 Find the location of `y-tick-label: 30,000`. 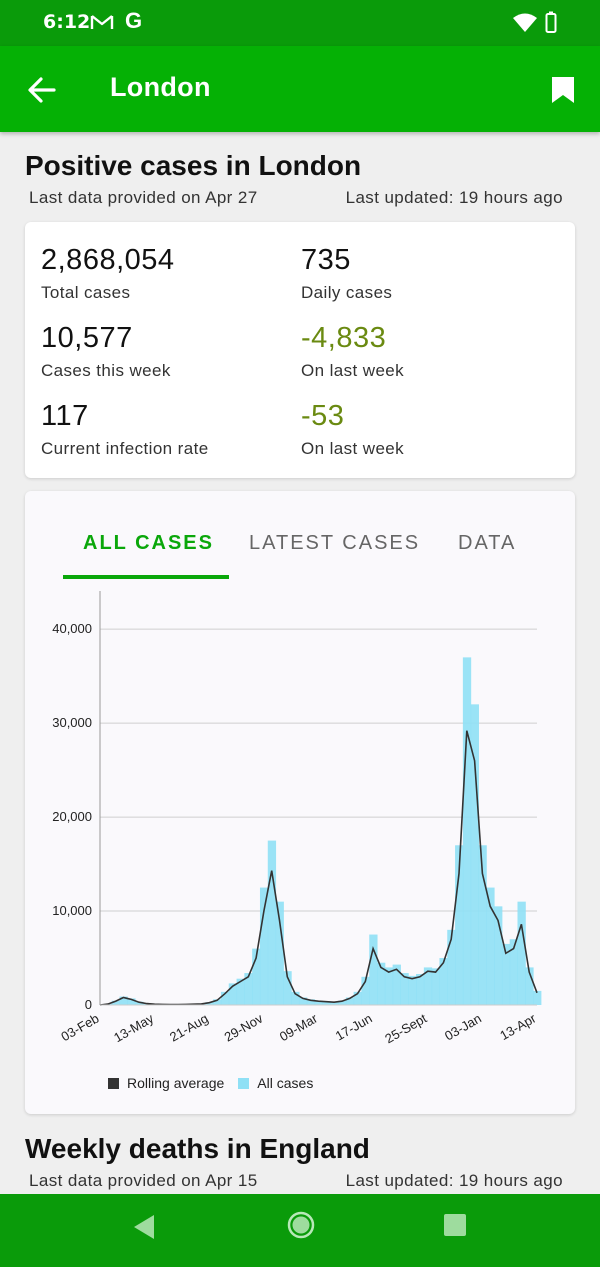

y-tick-label: 30,000 is located at coordinates (72, 722).